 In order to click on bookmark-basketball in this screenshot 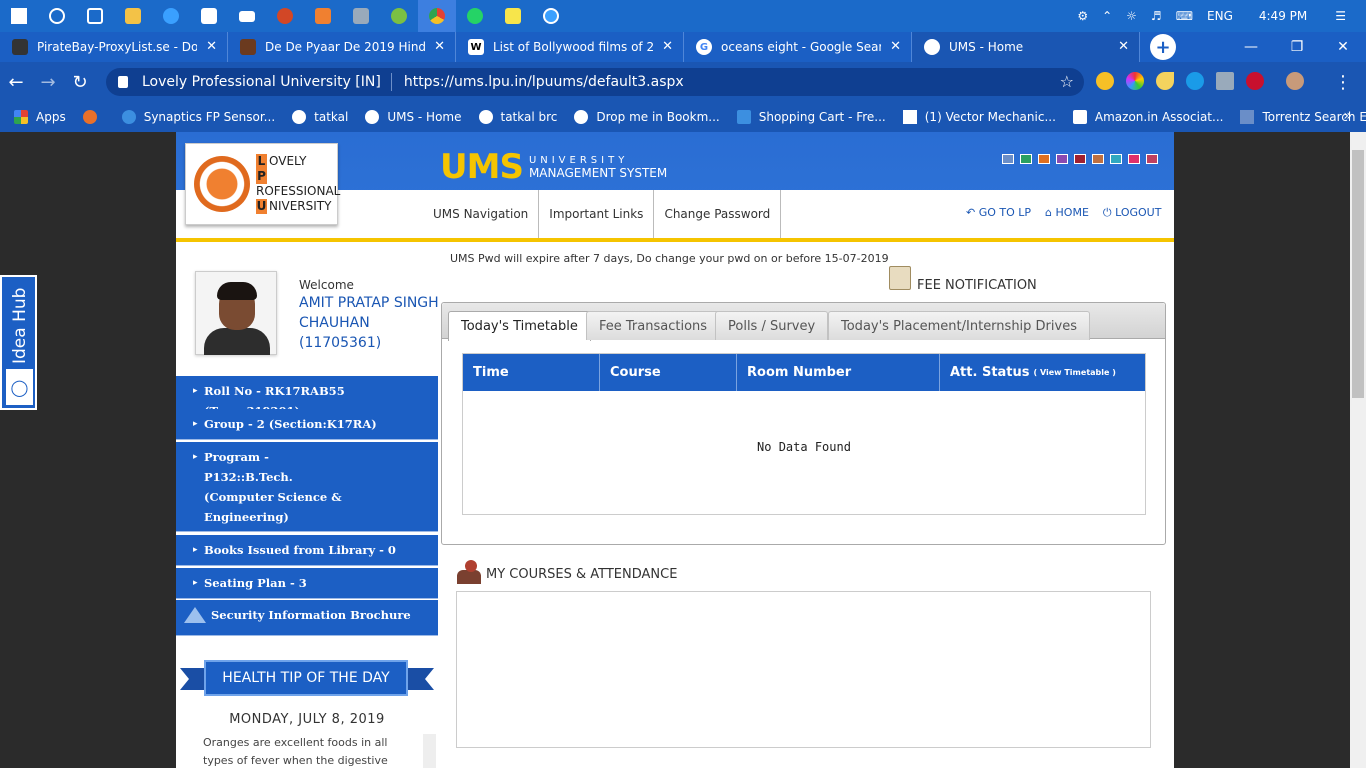, I will do `click(93, 117)`.